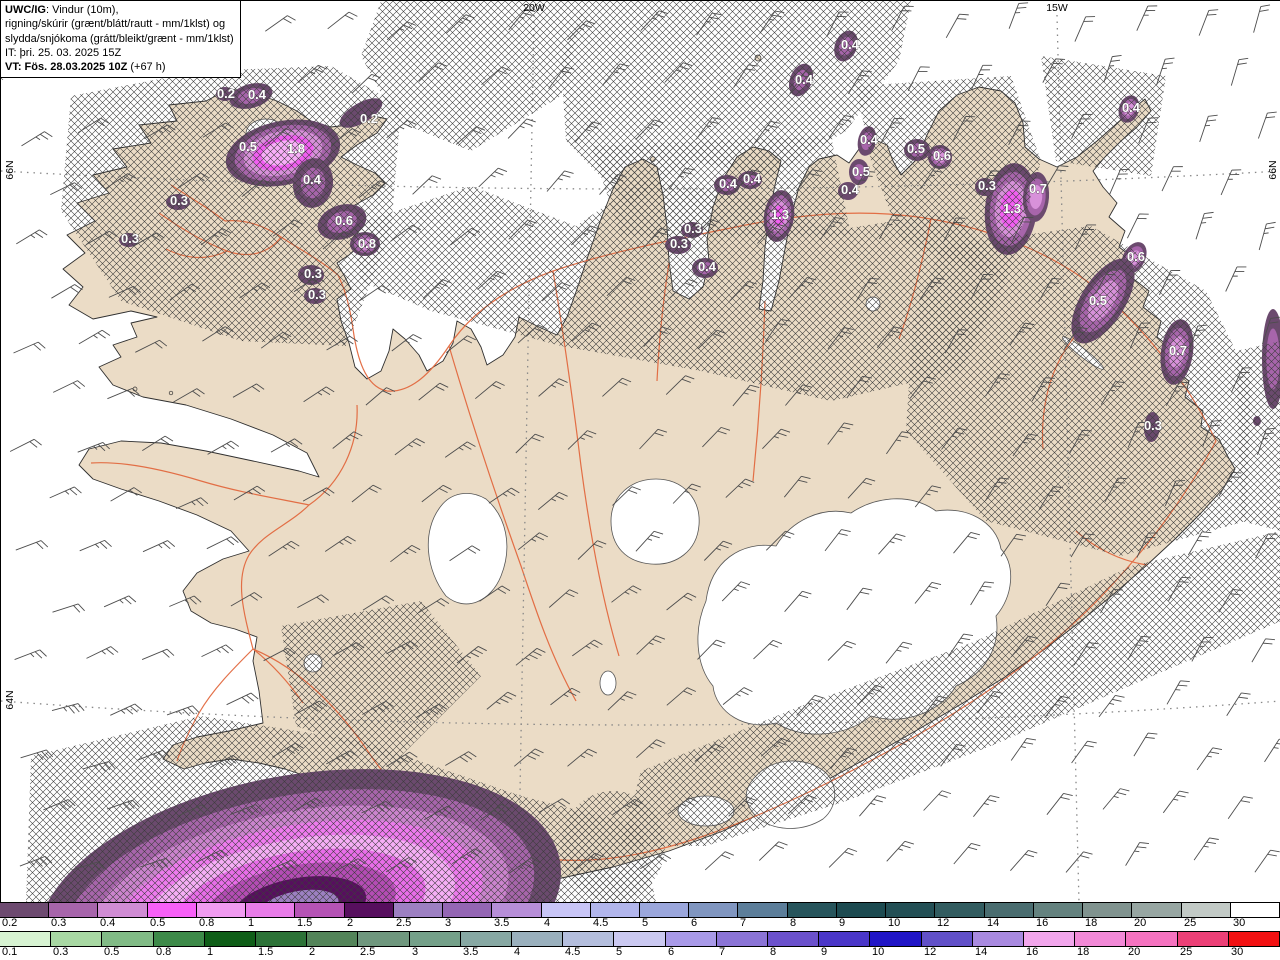 Image resolution: width=1280 pixels, height=960 pixels. I want to click on graticule-label: 20W, so click(534, 8).